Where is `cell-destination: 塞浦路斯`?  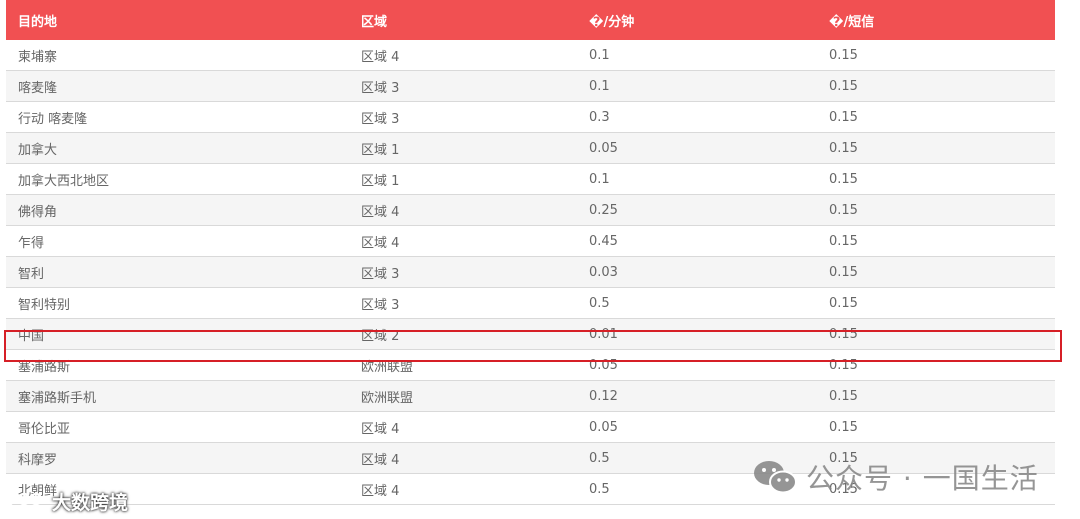
cell-destination: 塞浦路斯 is located at coordinates (44, 367).